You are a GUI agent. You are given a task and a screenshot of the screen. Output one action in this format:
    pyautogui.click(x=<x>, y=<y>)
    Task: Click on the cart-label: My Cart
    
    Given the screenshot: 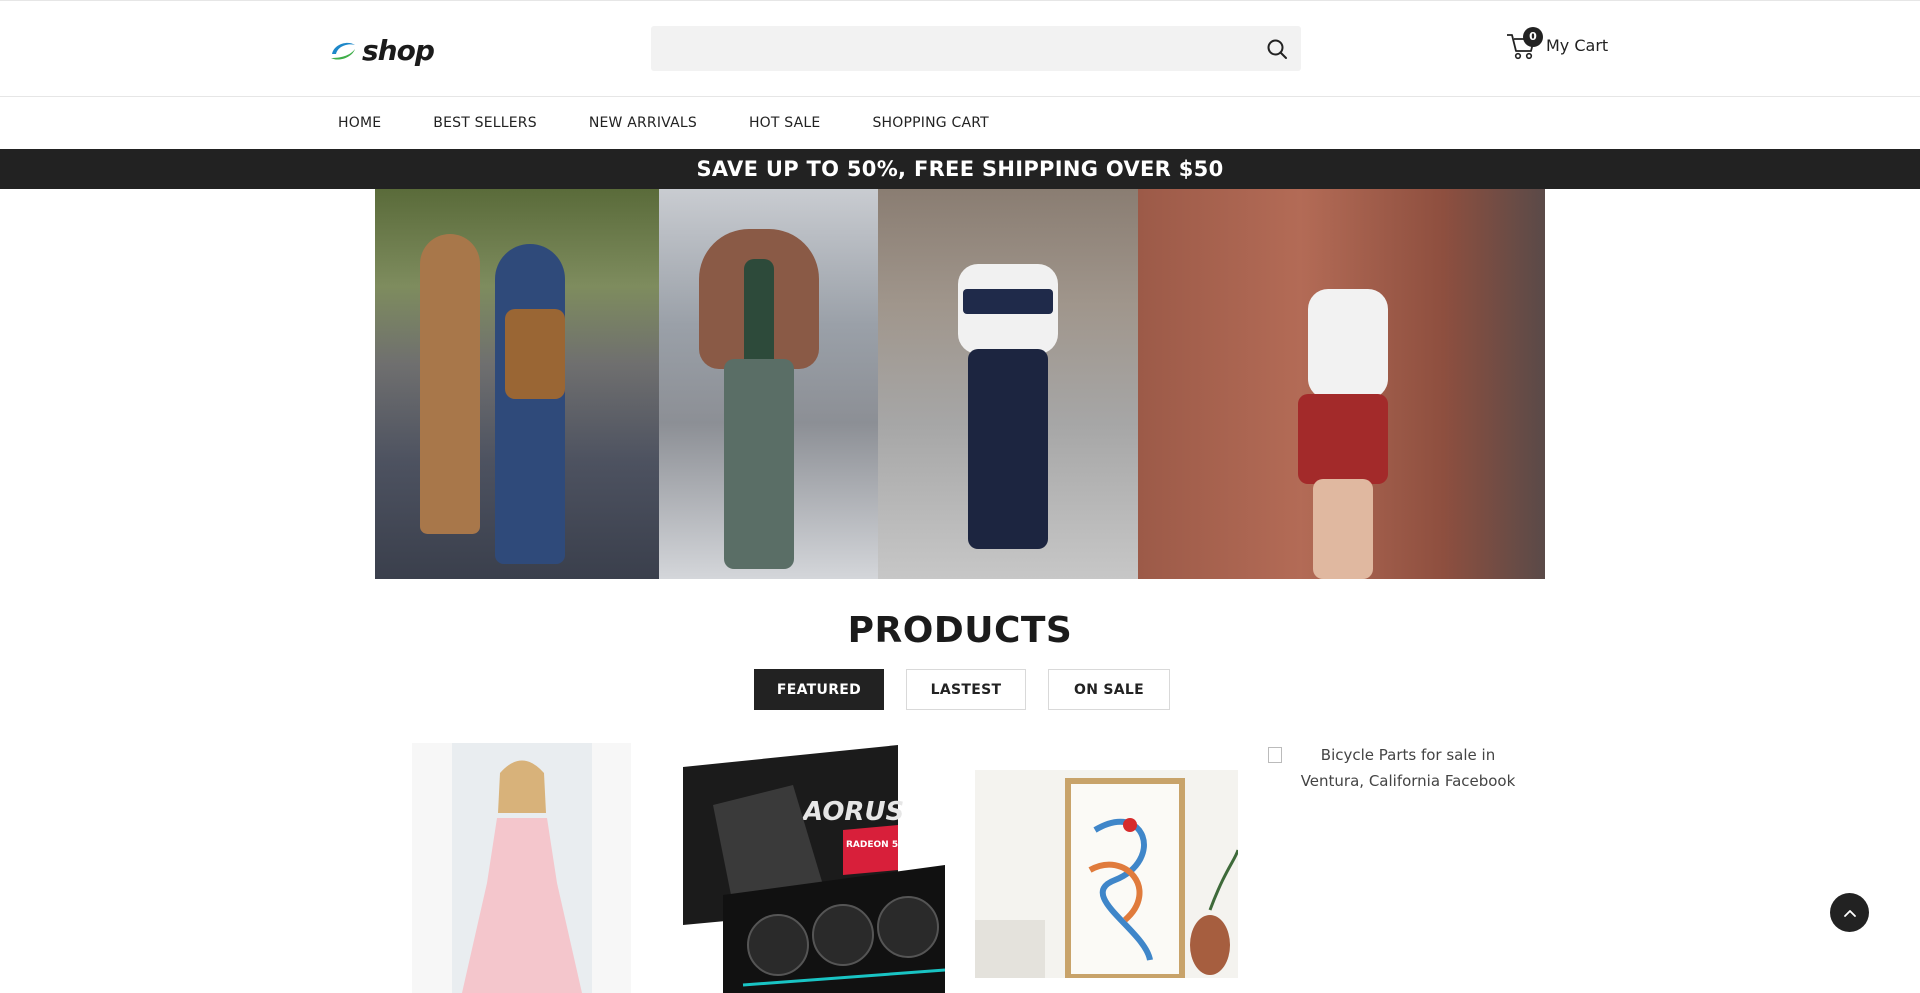 What is the action you would take?
    pyautogui.click(x=1577, y=45)
    